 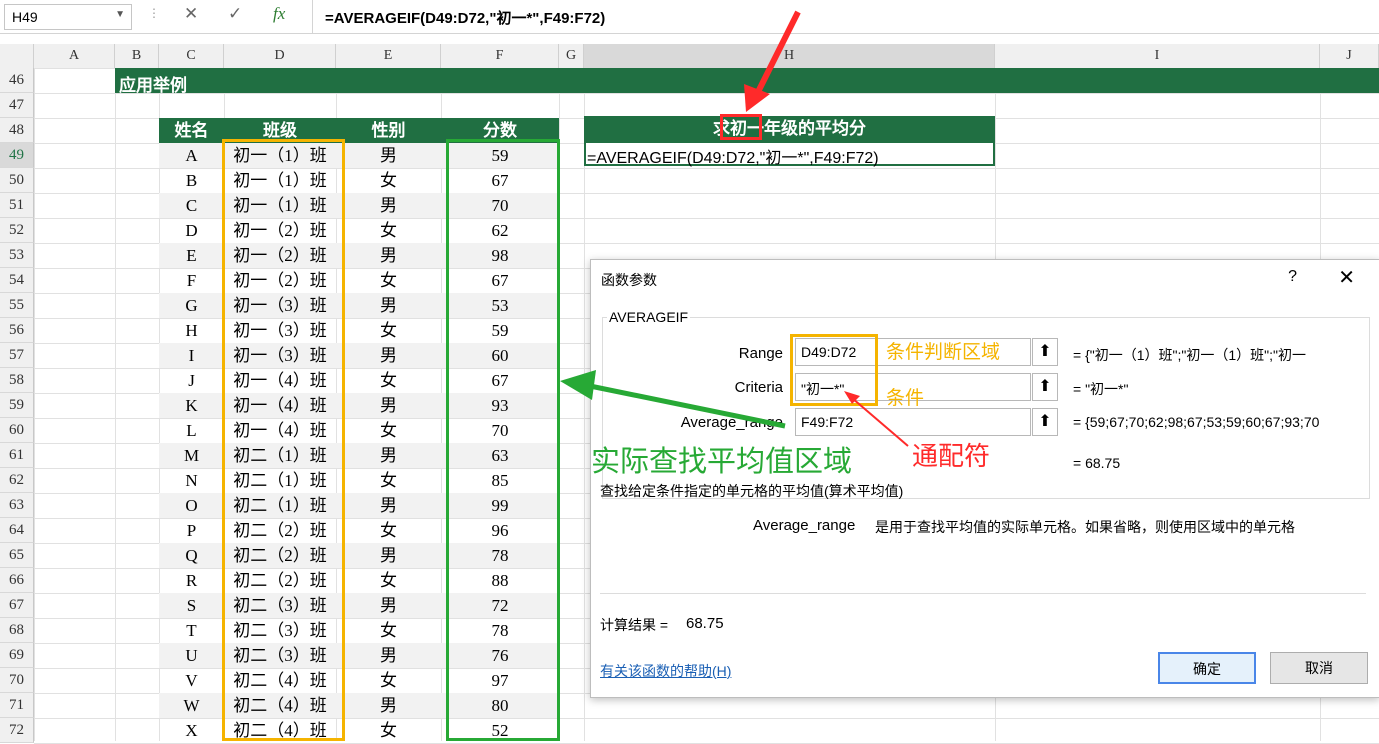 What do you see at coordinates (191, 230) in the screenshot?
I see `table-cell-name: D` at bounding box center [191, 230].